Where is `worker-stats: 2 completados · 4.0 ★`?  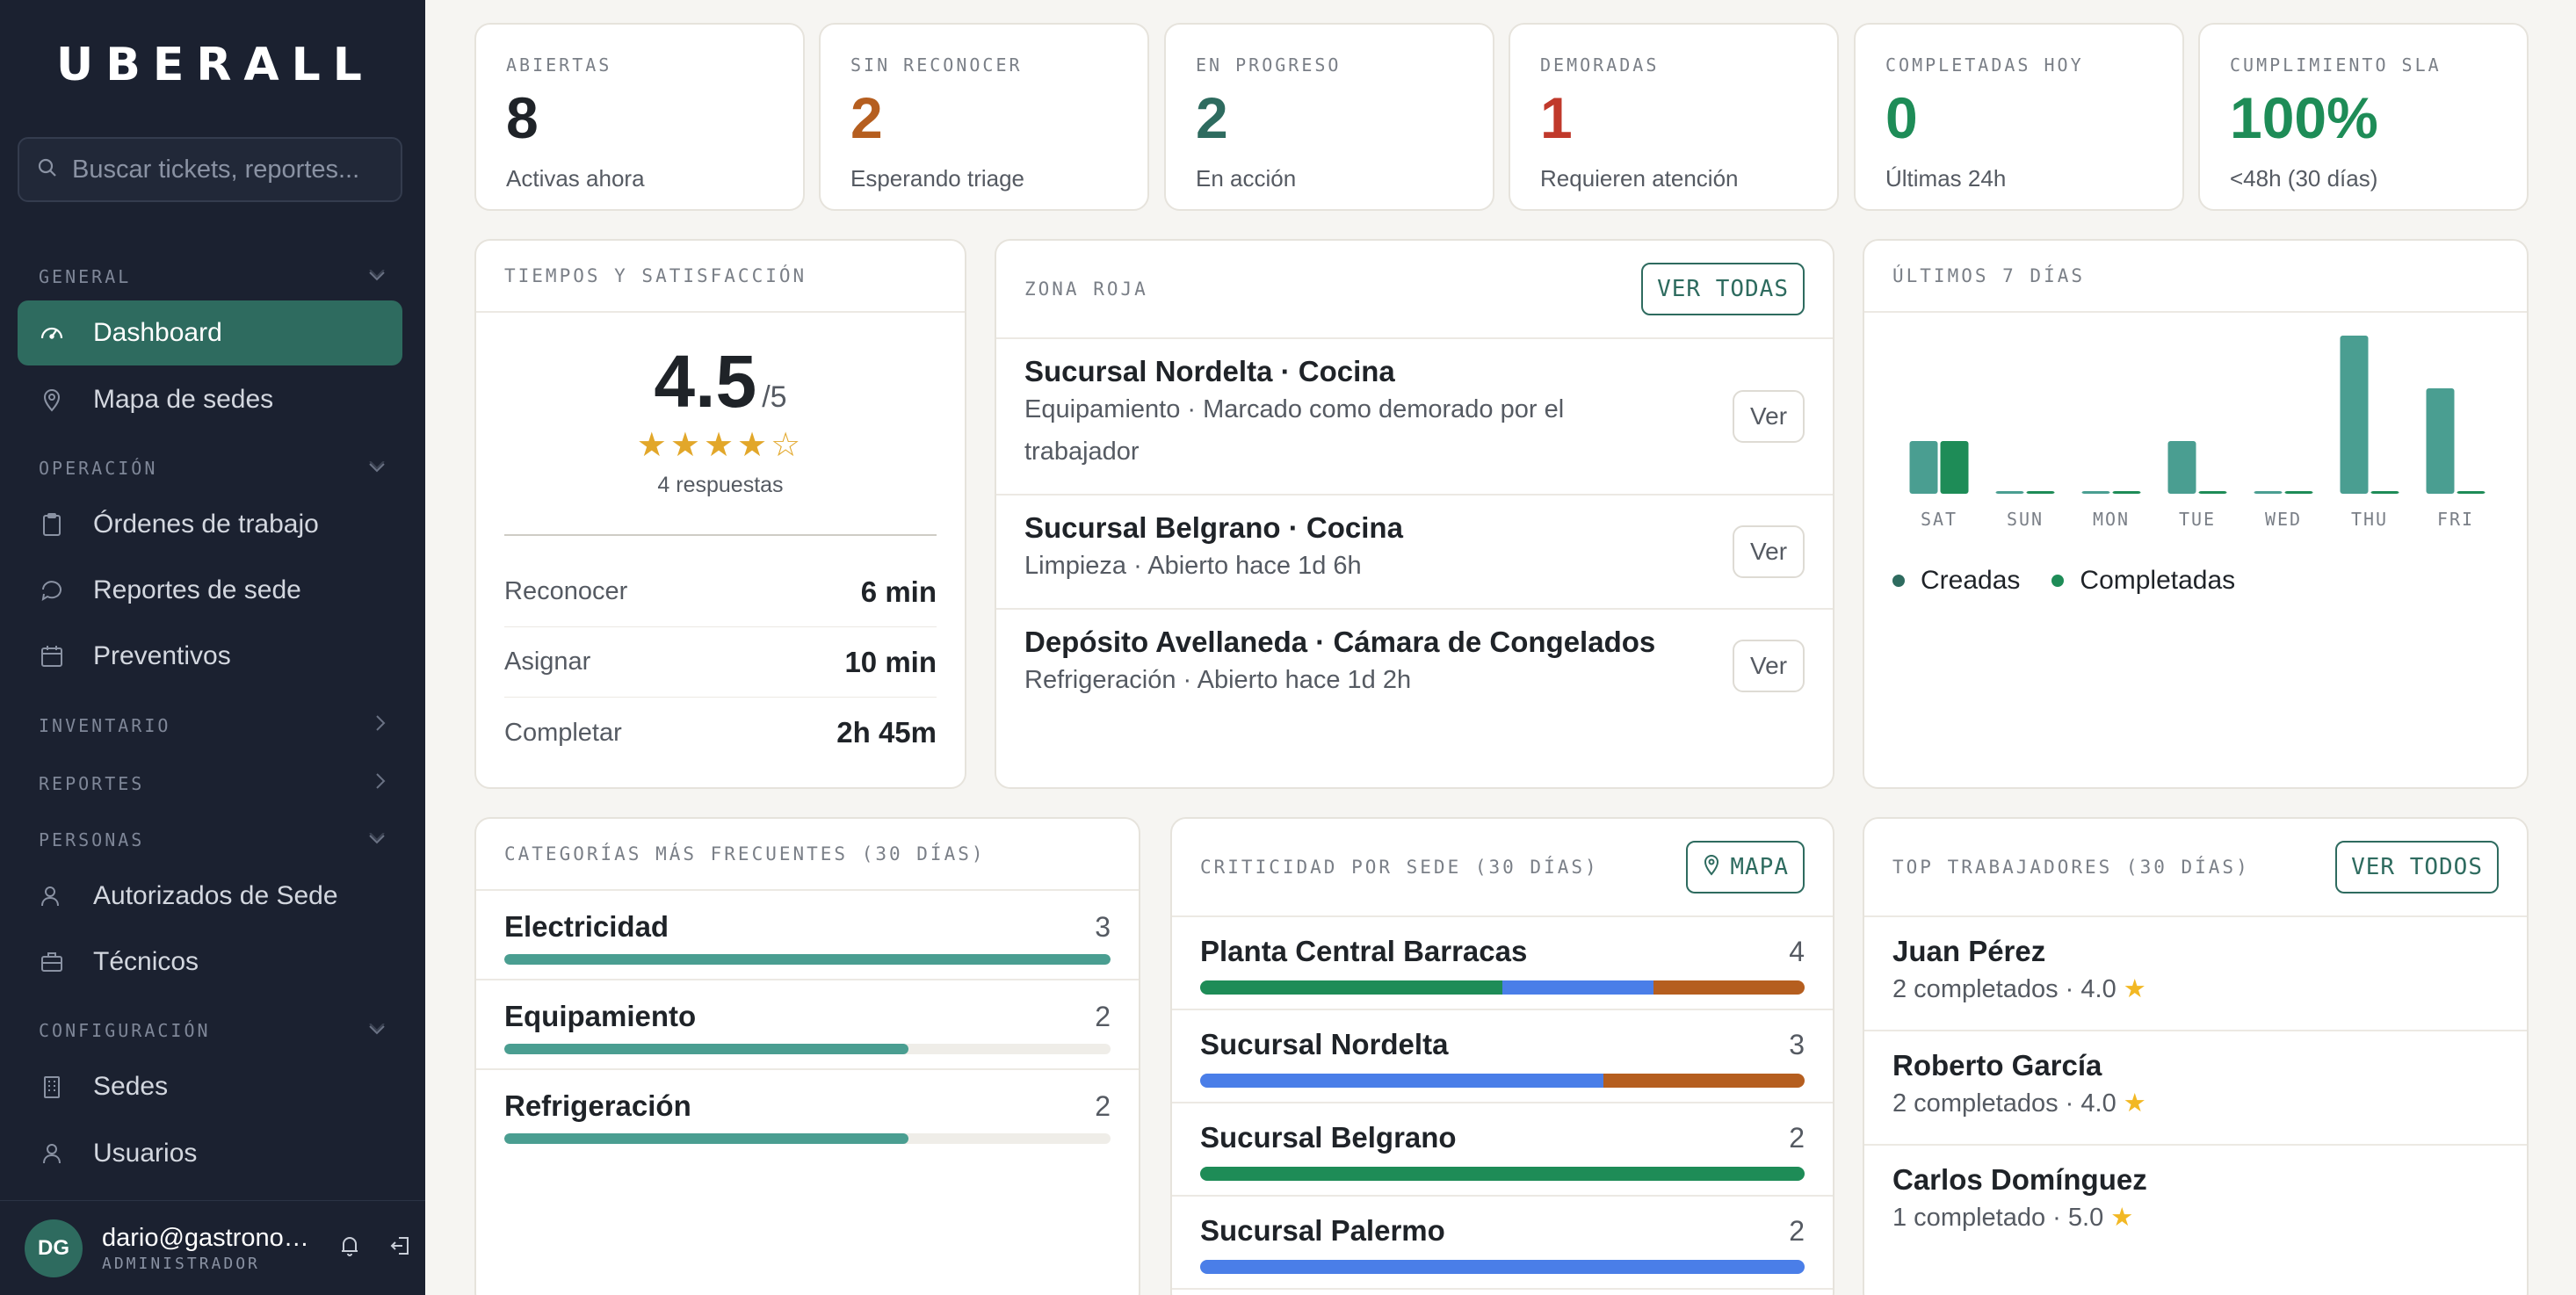 worker-stats: 2 completados · 4.0 ★ is located at coordinates (2195, 989).